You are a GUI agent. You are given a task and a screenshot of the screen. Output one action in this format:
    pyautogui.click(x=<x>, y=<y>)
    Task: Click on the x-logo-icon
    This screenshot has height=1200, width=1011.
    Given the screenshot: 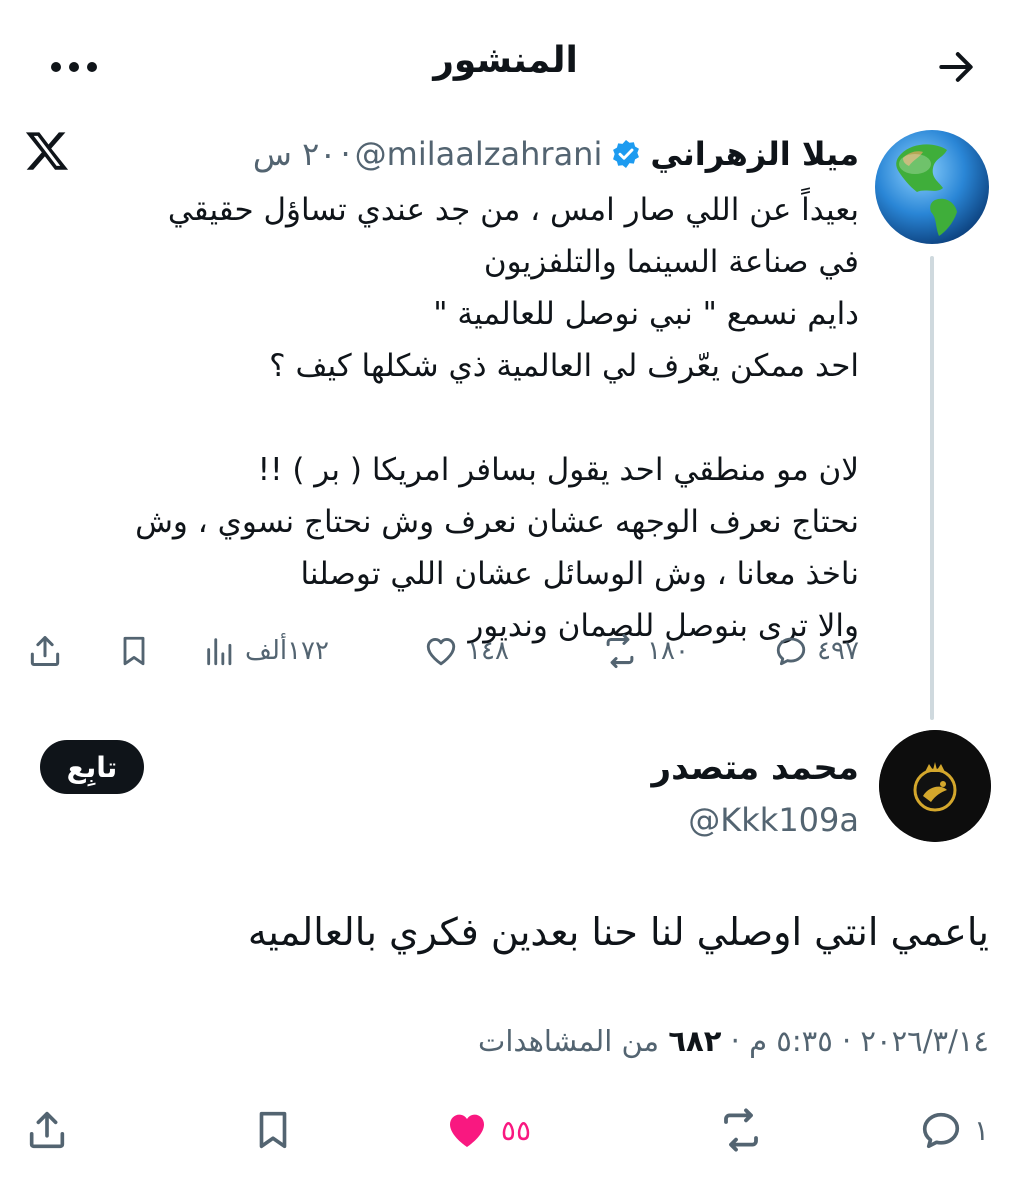 What is the action you would take?
    pyautogui.click(x=47, y=151)
    